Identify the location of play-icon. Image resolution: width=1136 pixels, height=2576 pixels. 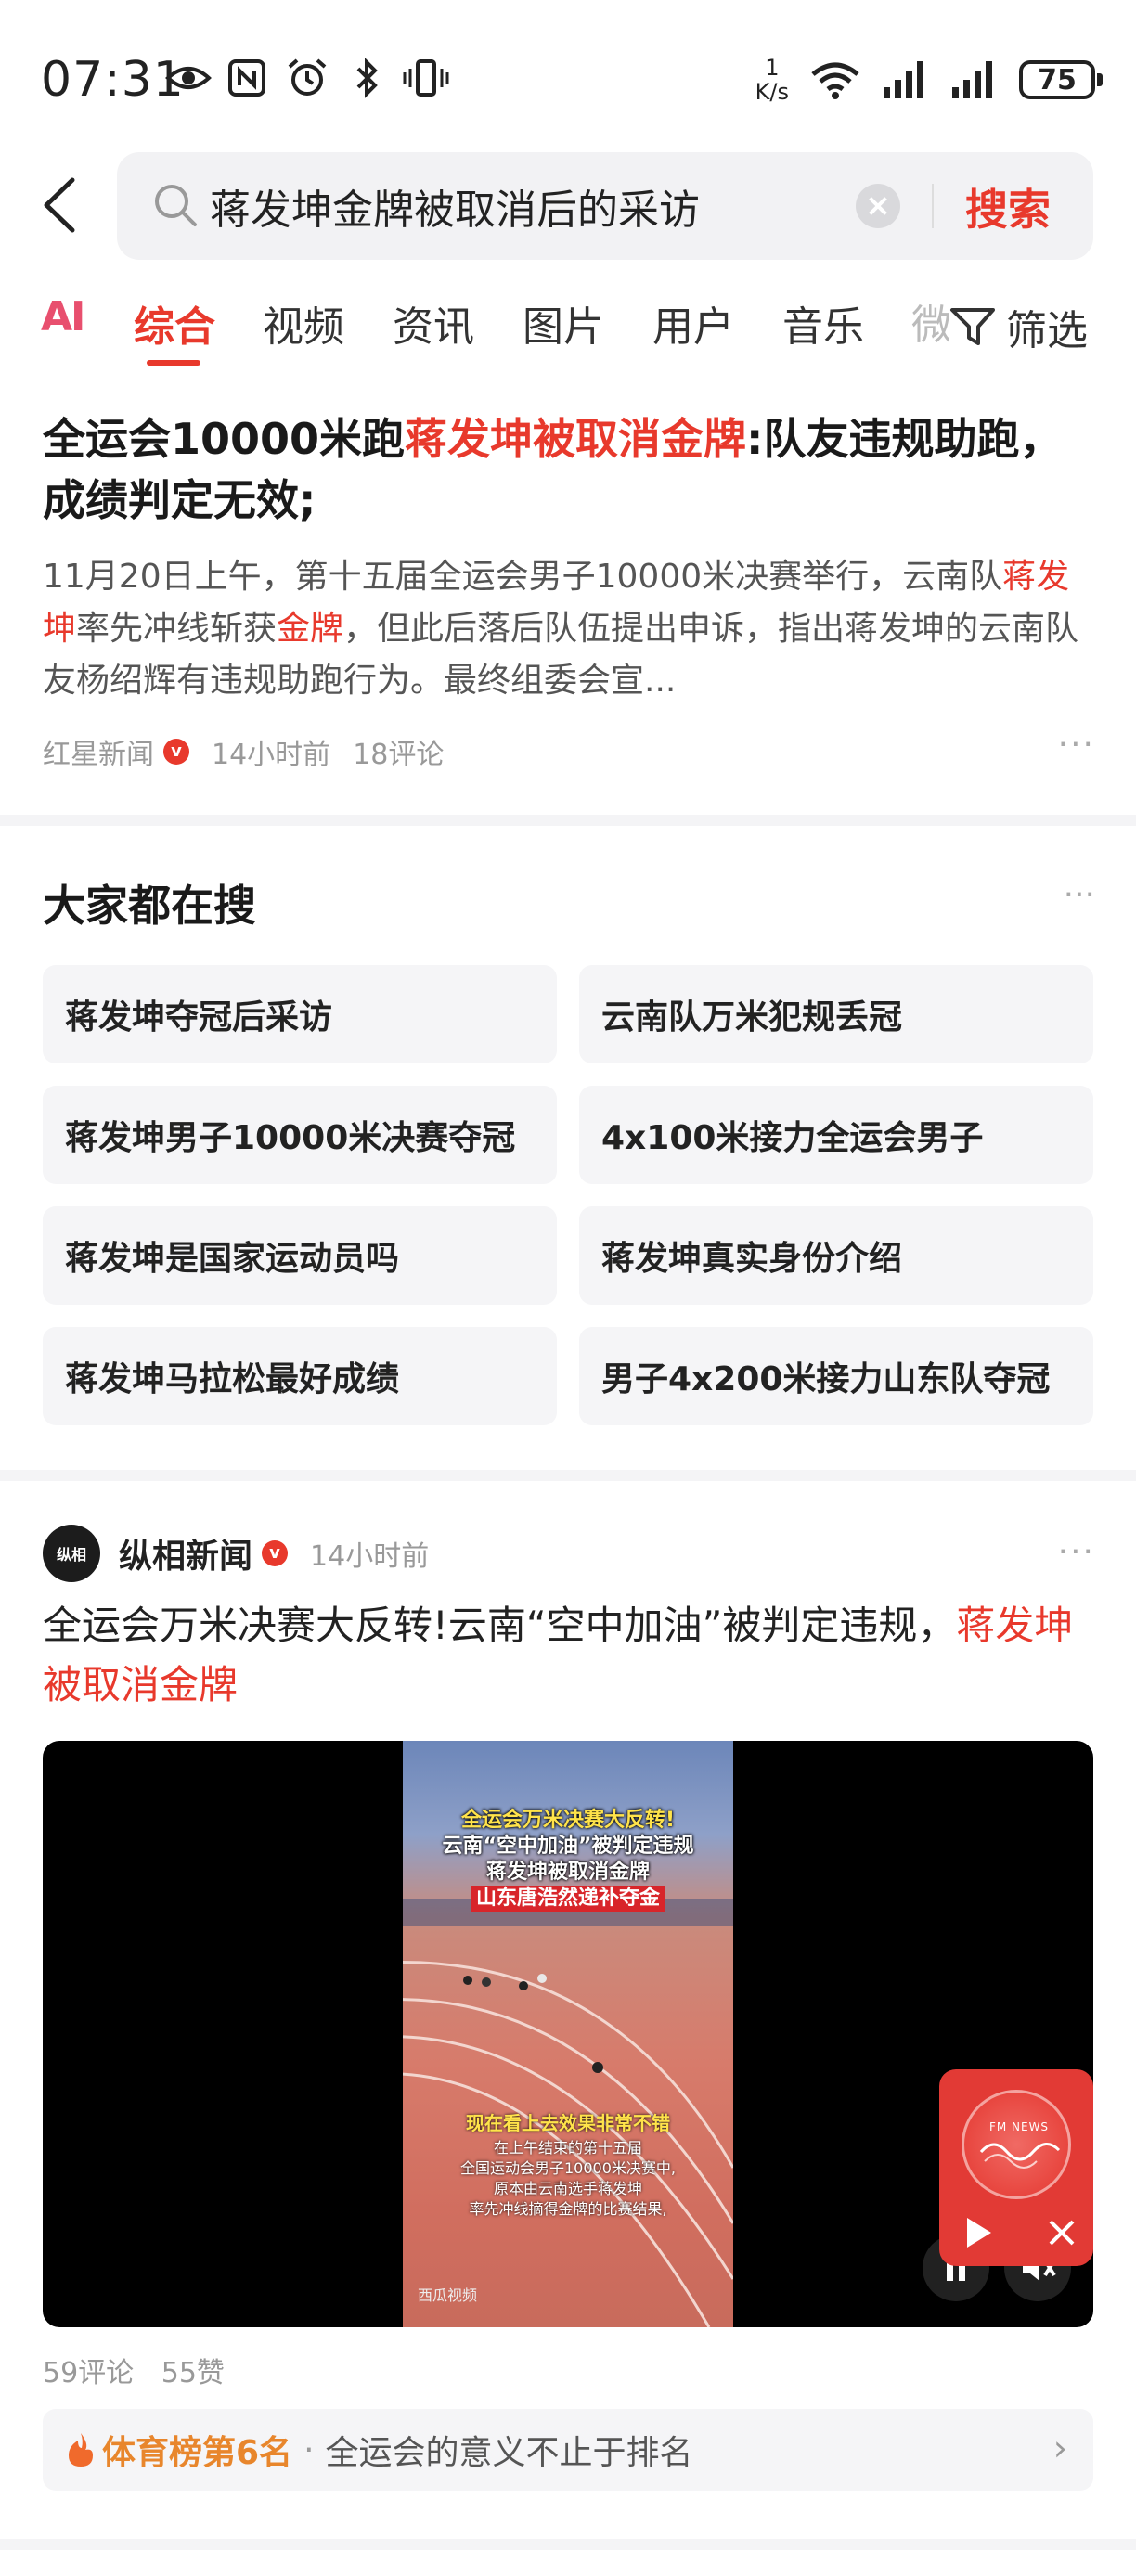
(978, 2232).